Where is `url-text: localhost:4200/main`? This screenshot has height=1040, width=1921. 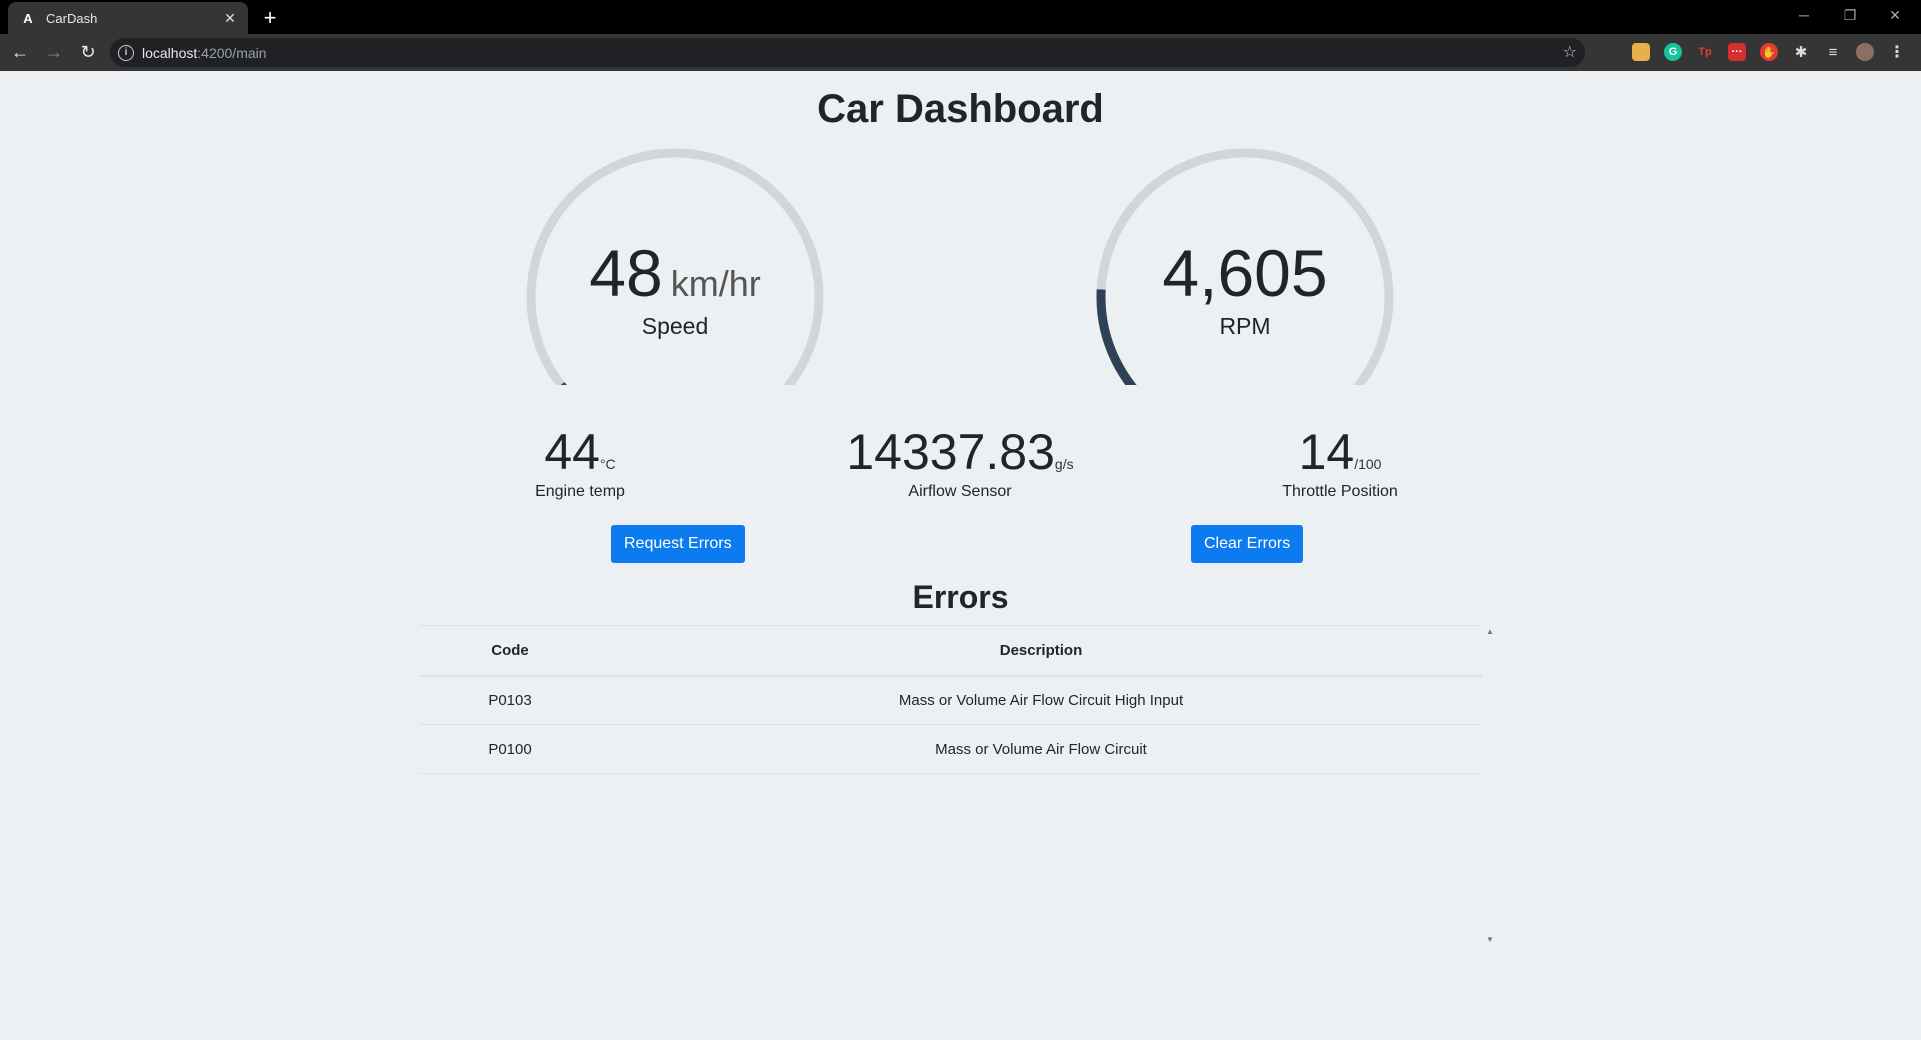 url-text: localhost:4200/main is located at coordinates (204, 53).